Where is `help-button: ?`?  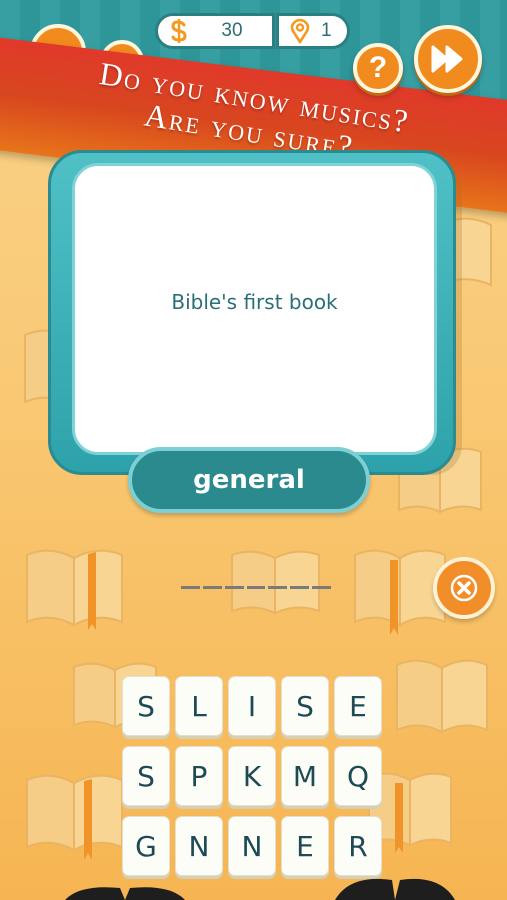
help-button: ? is located at coordinates (378, 68).